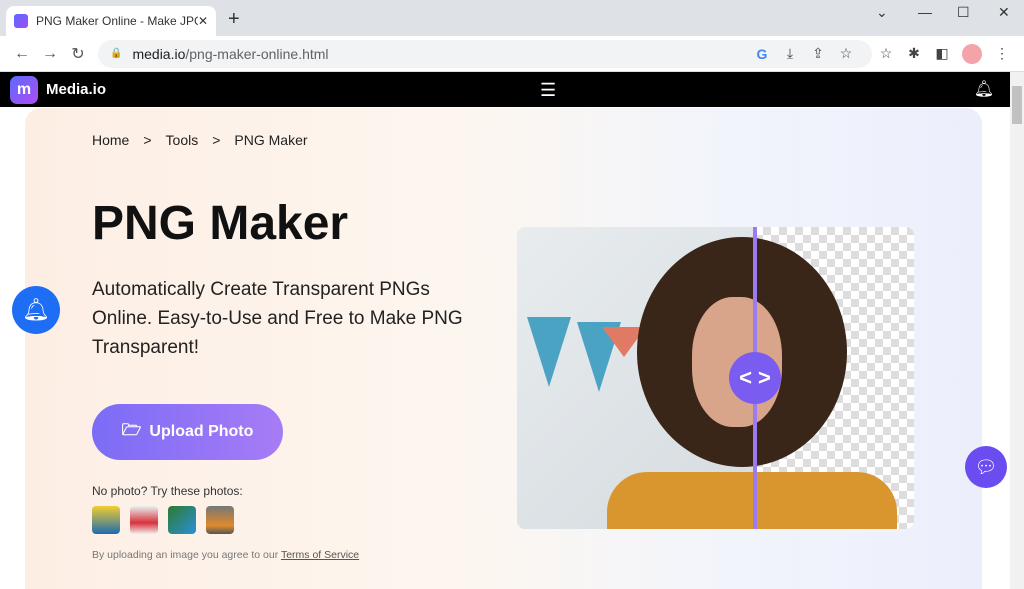 This screenshot has width=1024, height=589. I want to click on logo: m, so click(24, 89).